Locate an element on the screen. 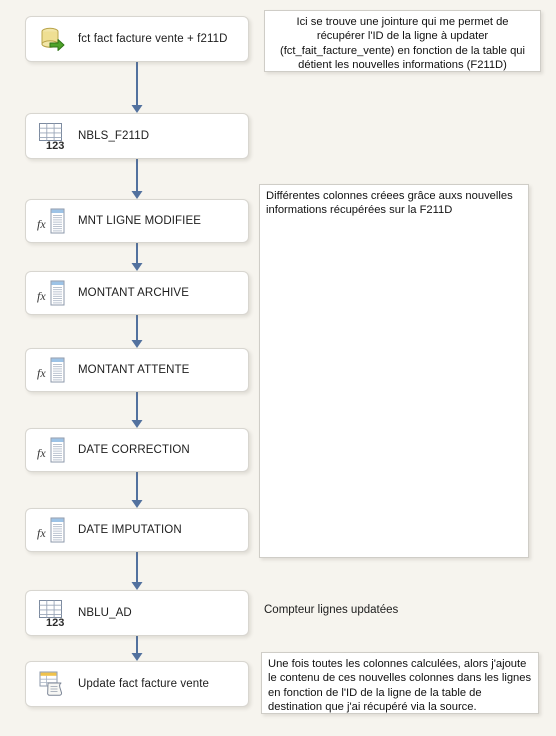 Image resolution: width=556 pixels, height=736 pixels. flow-node-rowcount-1: 123 NBLS_F211D is located at coordinates (137, 136).